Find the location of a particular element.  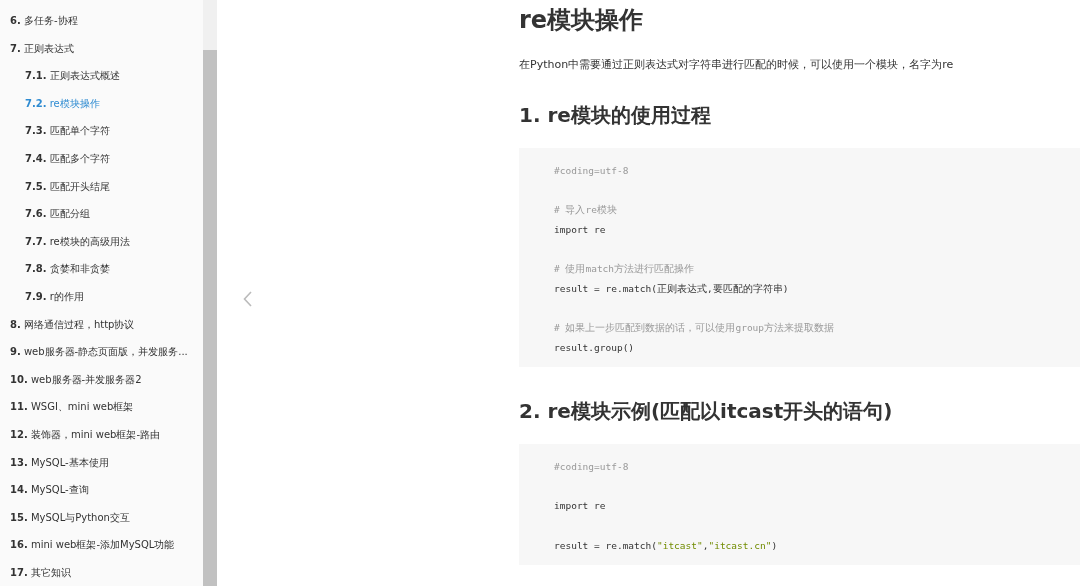

toc-link: 6. 多任务-协程 is located at coordinates (101, 21).